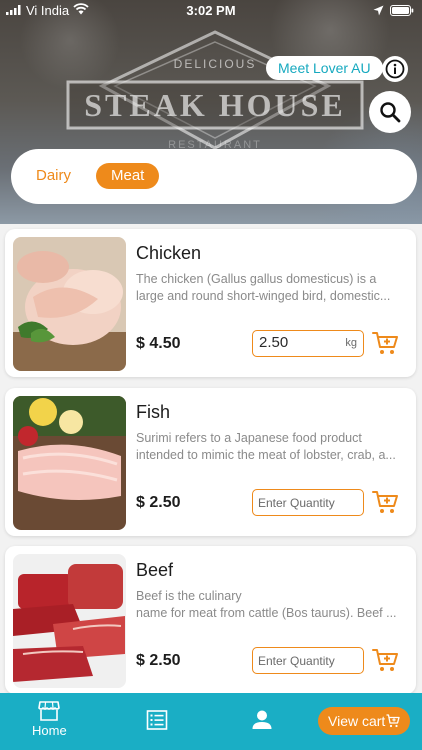 The width and height of the screenshot is (422, 750). I want to click on status-time: 3:02 PM, so click(211, 10).